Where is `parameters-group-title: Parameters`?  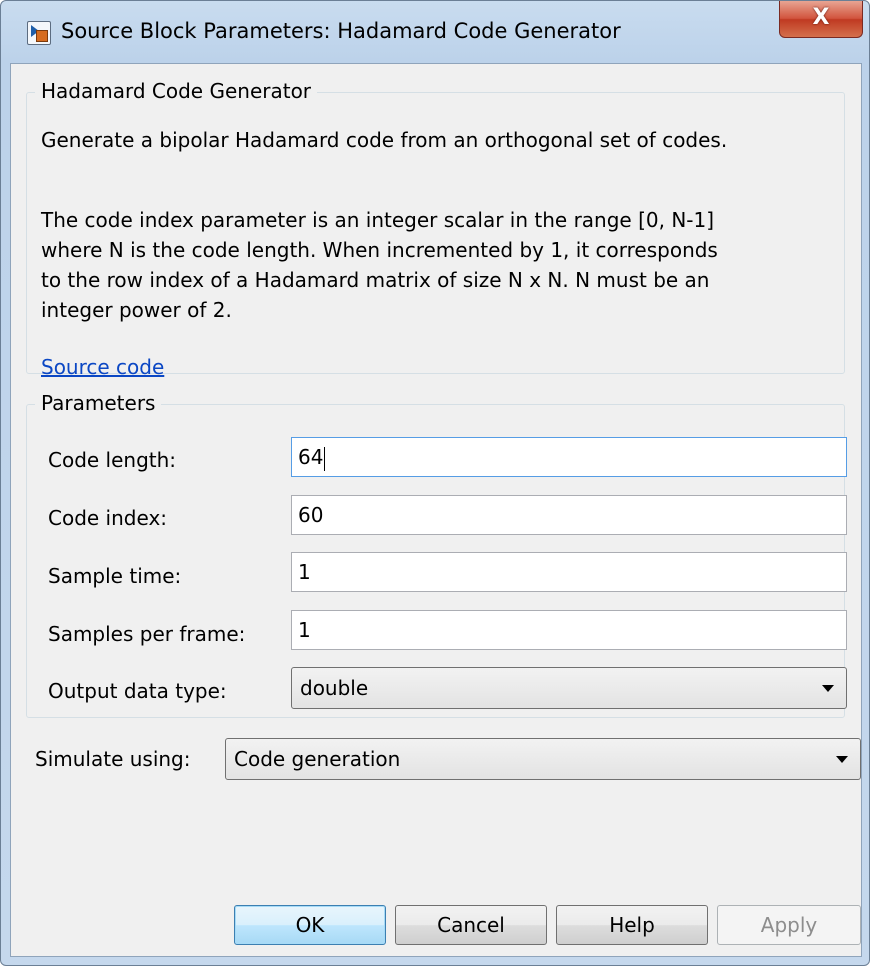 parameters-group-title: Parameters is located at coordinates (98, 403).